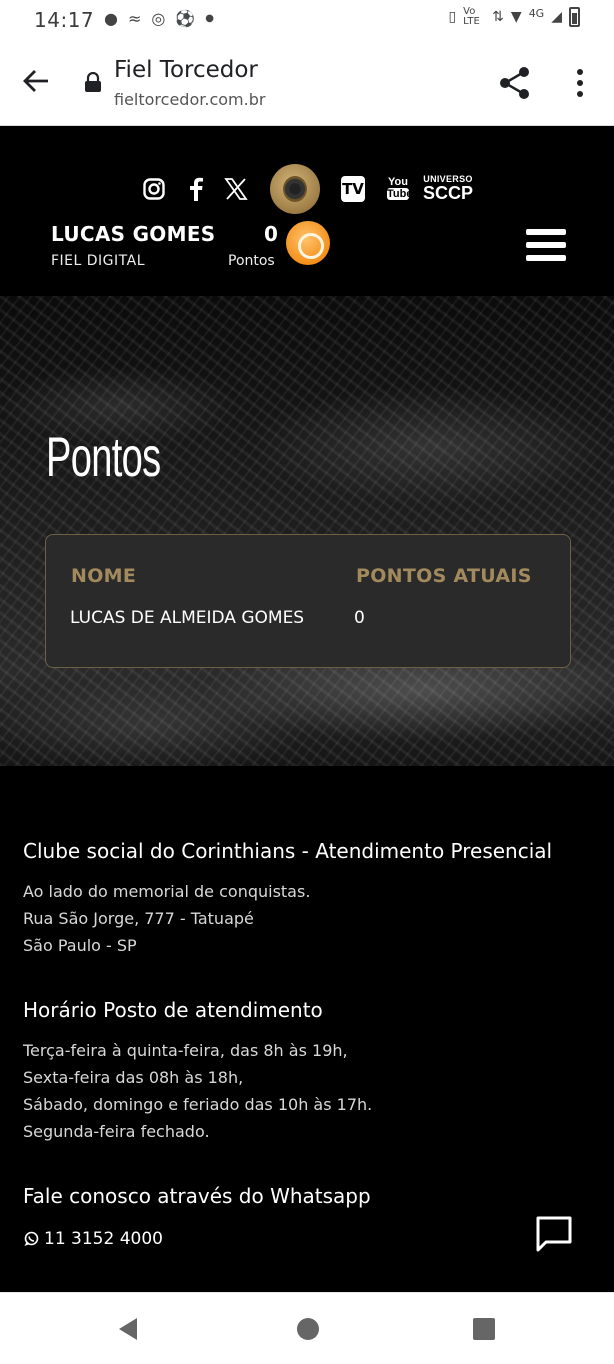  What do you see at coordinates (98, 261) in the screenshot?
I see `user-plan: FIEL DIGITAL` at bounding box center [98, 261].